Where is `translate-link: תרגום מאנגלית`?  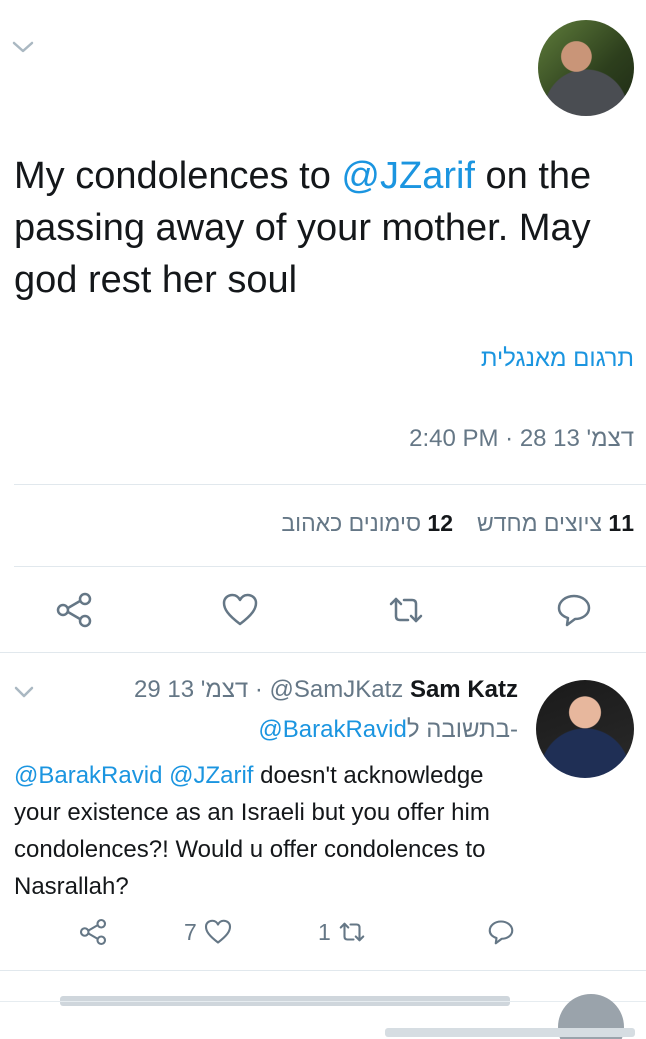 translate-link: תרגום מאנגלית is located at coordinates (557, 359).